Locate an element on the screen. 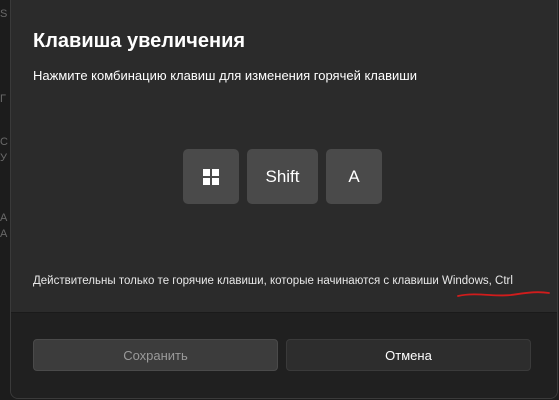 This screenshot has width=559, height=400. red-underline-annotation is located at coordinates (503, 294).